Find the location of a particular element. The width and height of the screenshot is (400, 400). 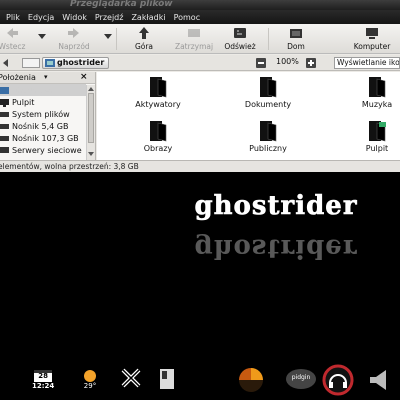

arrow-right-icon is located at coordinates (74, 33).